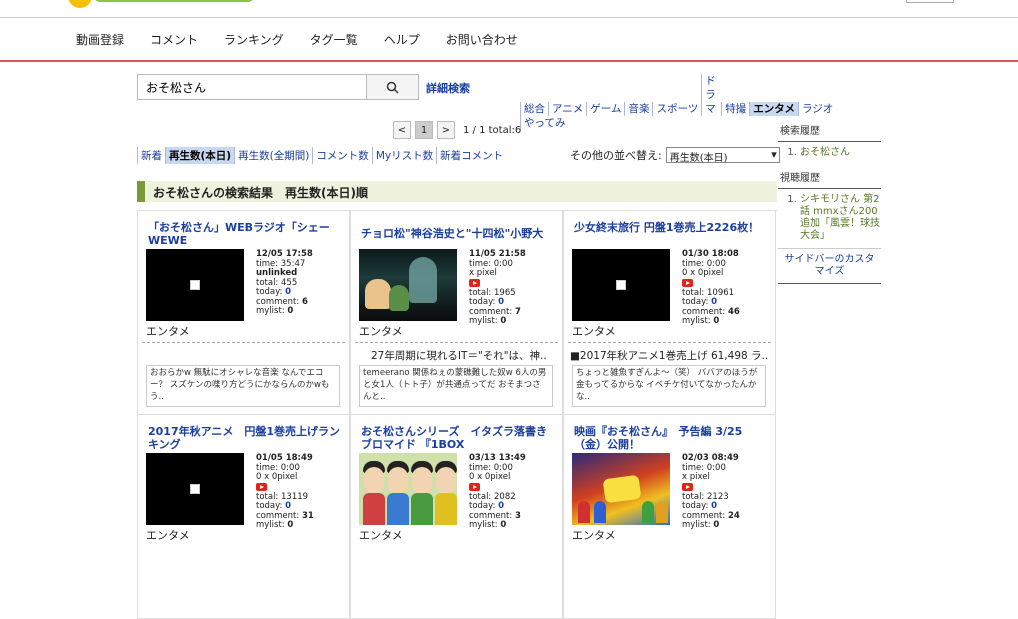 The height and width of the screenshot is (619, 1018). Describe the element at coordinates (605, 109) in the screenshot. I see `category-tab: ゲーム` at that location.